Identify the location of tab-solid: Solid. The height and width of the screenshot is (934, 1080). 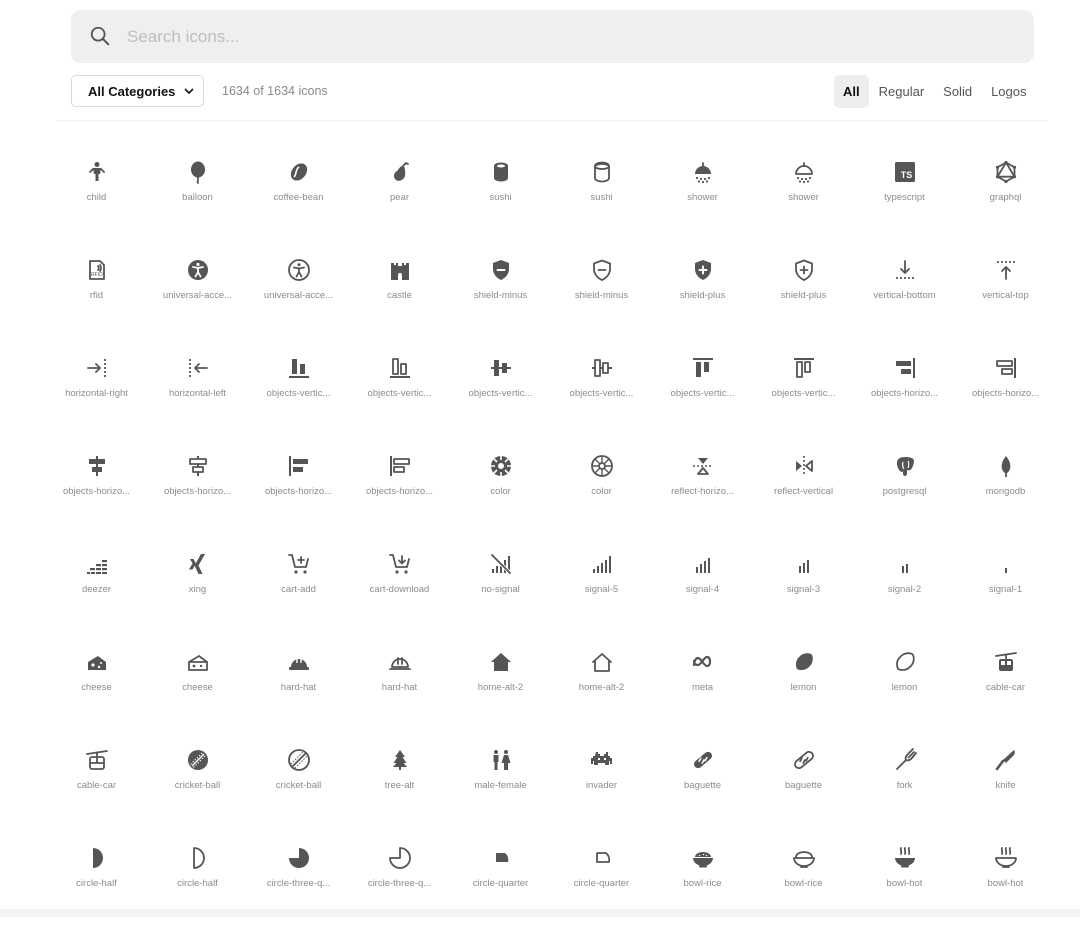
(957, 91).